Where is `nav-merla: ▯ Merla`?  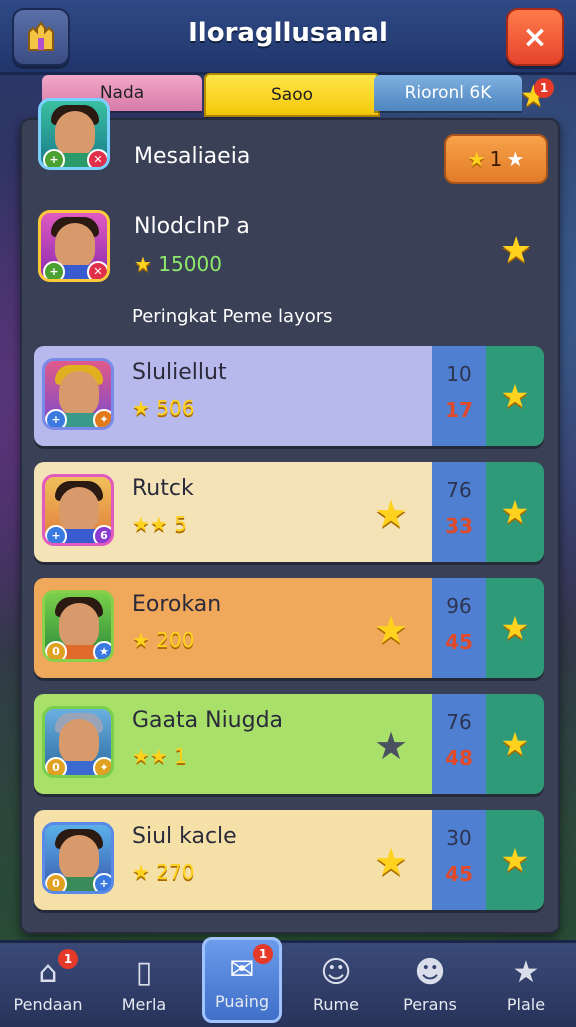 nav-merla: ▯ Merla is located at coordinates (144, 985).